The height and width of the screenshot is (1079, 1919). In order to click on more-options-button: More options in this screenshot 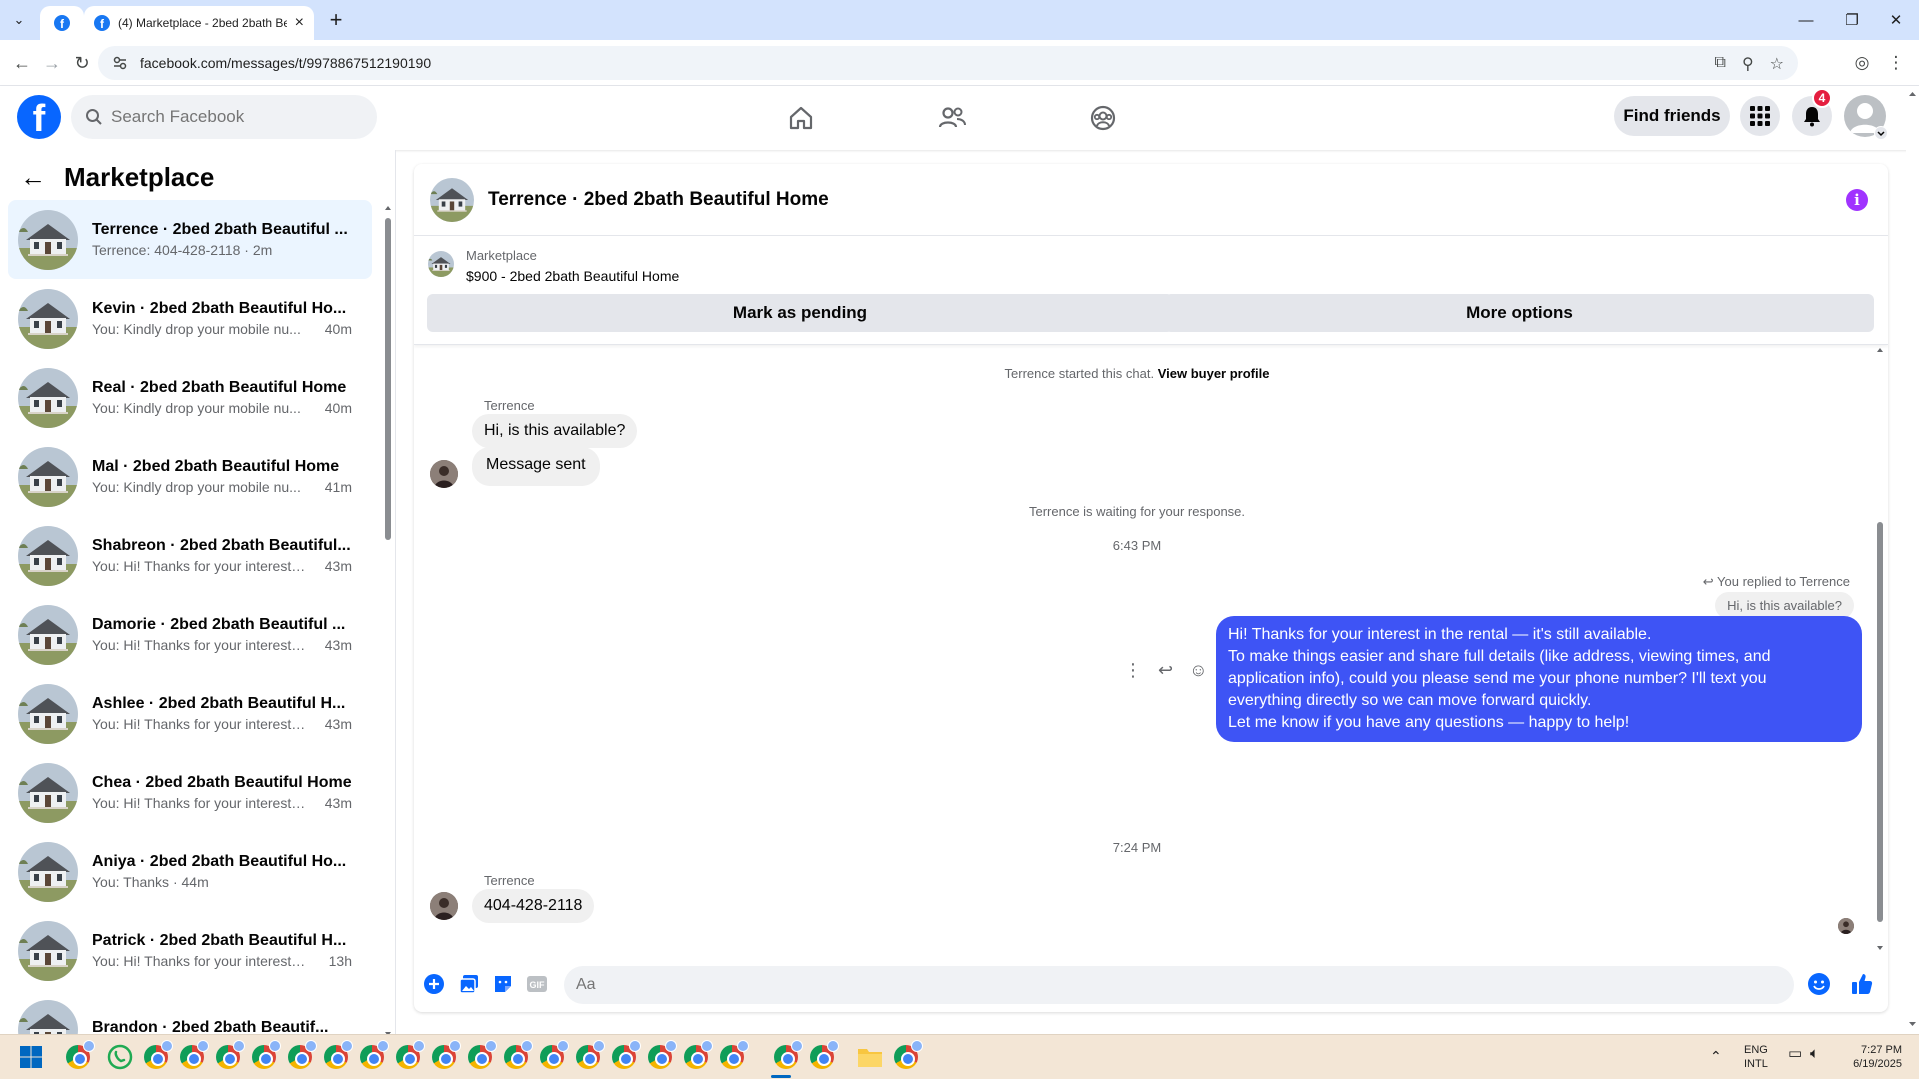, I will do `click(1519, 313)`.